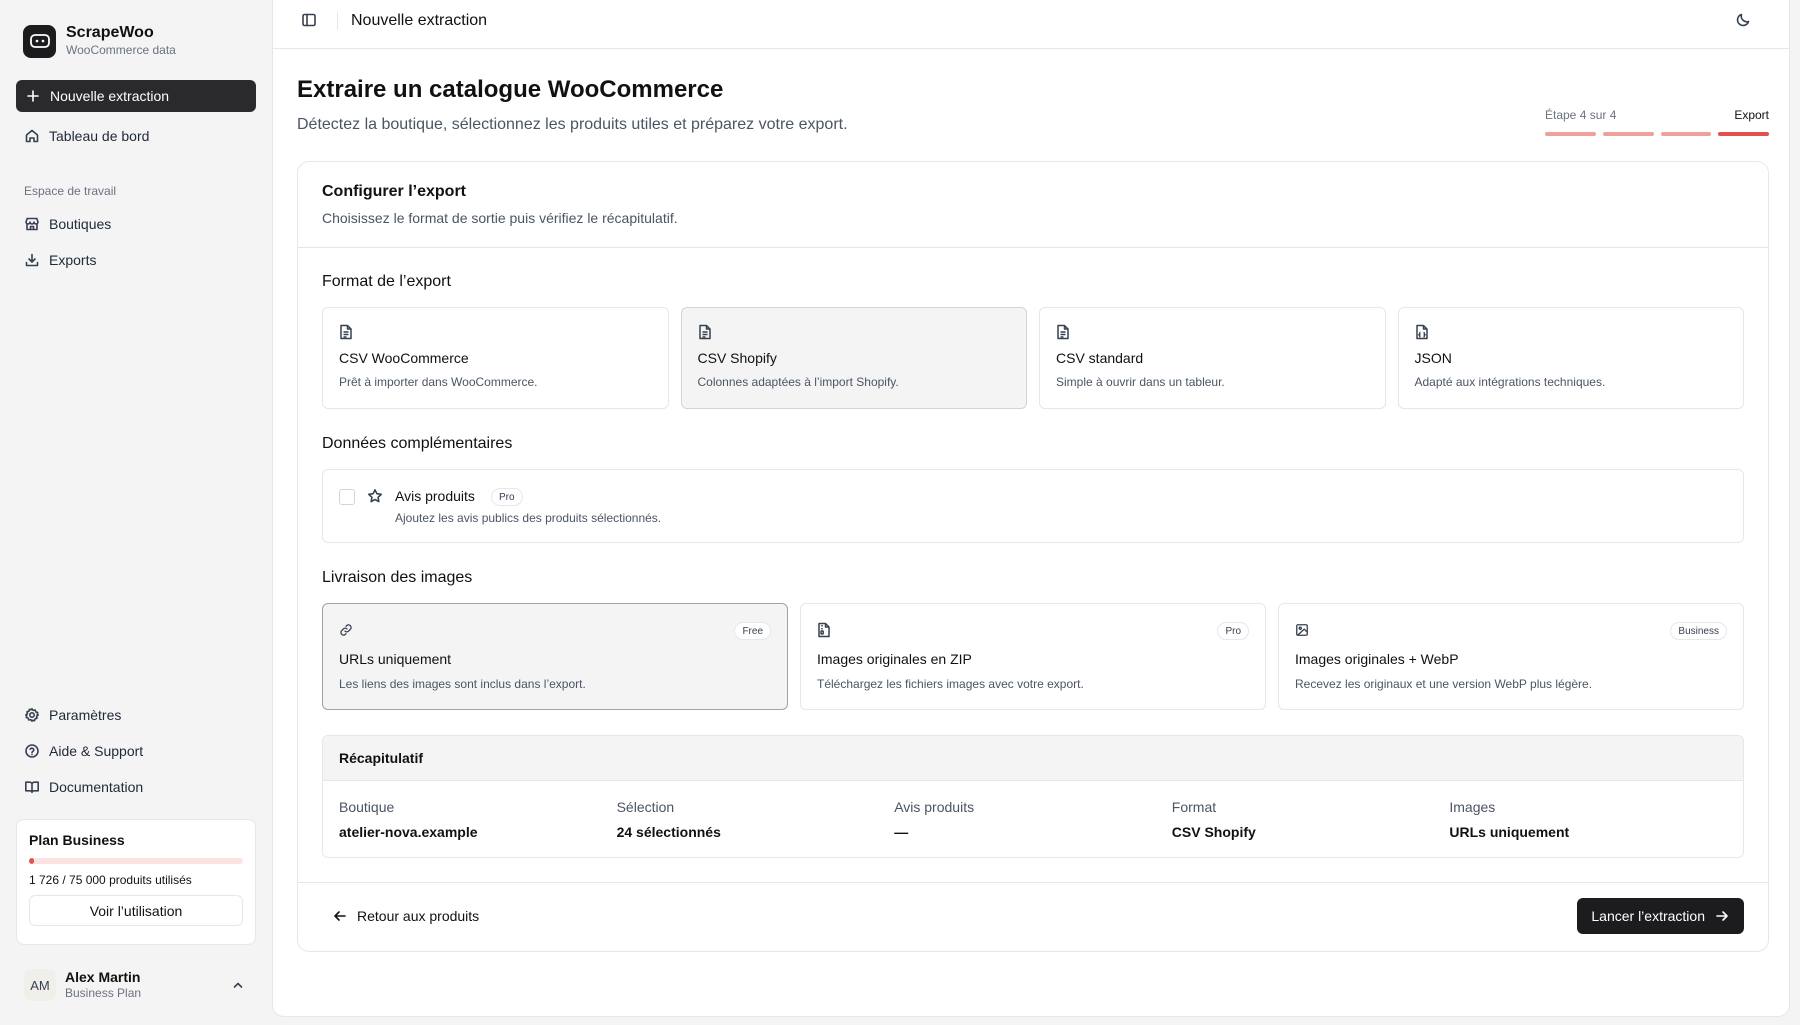 This screenshot has height=1025, width=1800. I want to click on plan-title: Plan Business, so click(77, 840).